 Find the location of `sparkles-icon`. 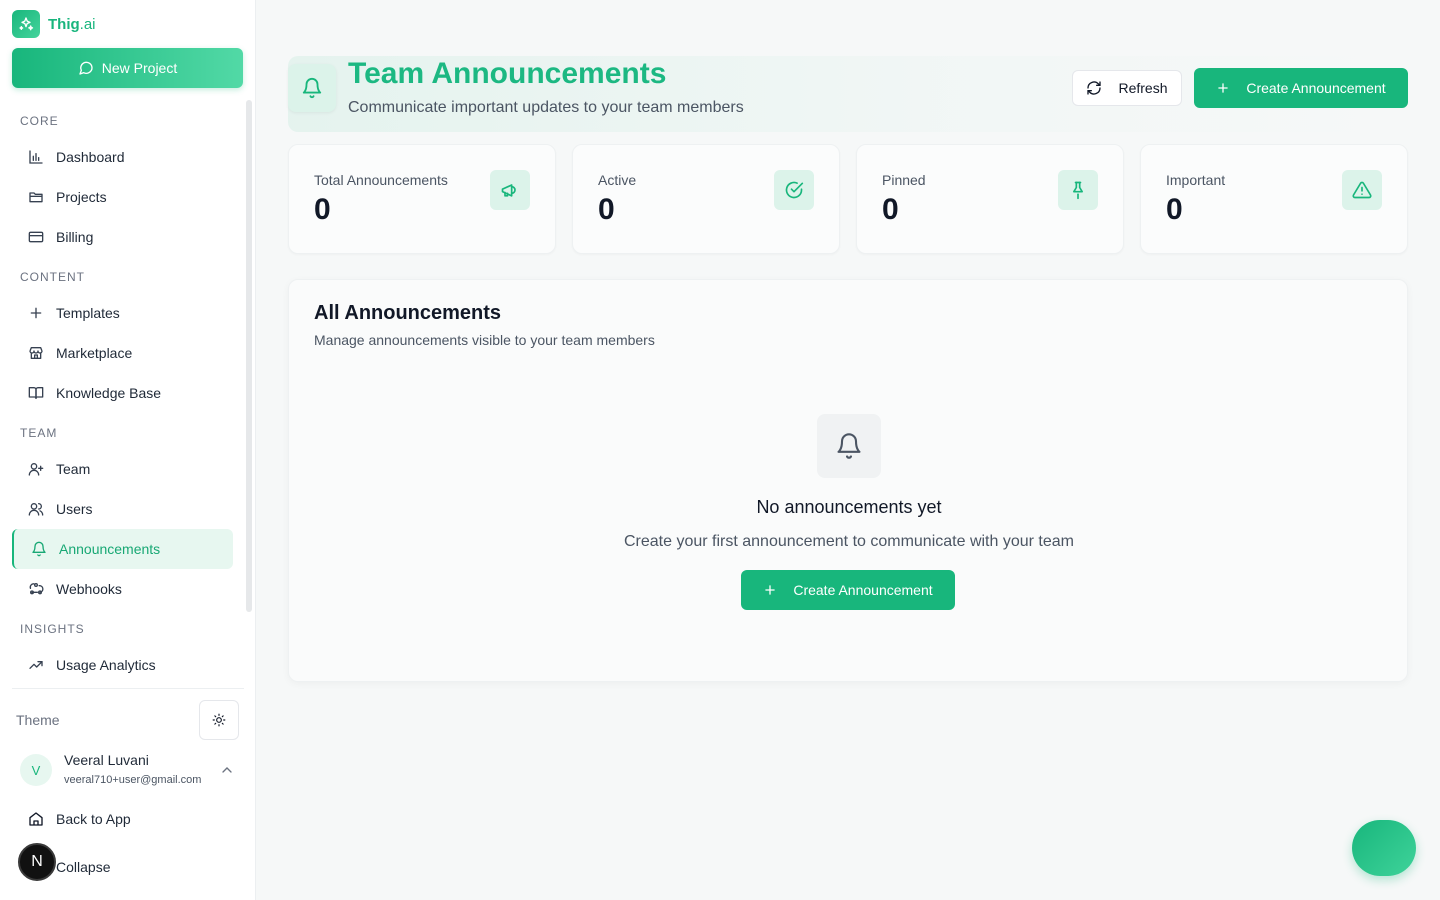

sparkles-icon is located at coordinates (26, 24).